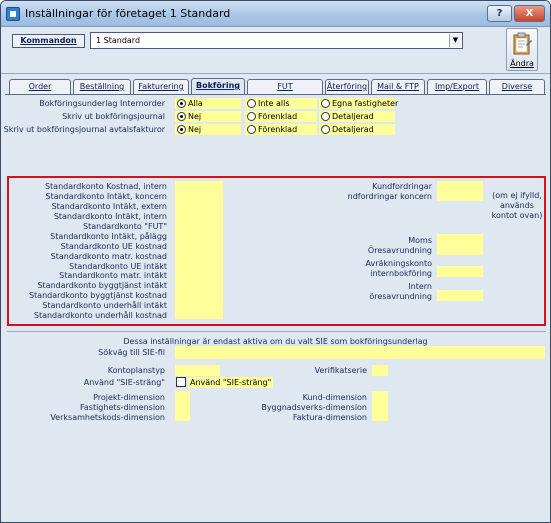  I want to click on sie-path-label: Sökväg till SIE-fil, so click(131, 352).